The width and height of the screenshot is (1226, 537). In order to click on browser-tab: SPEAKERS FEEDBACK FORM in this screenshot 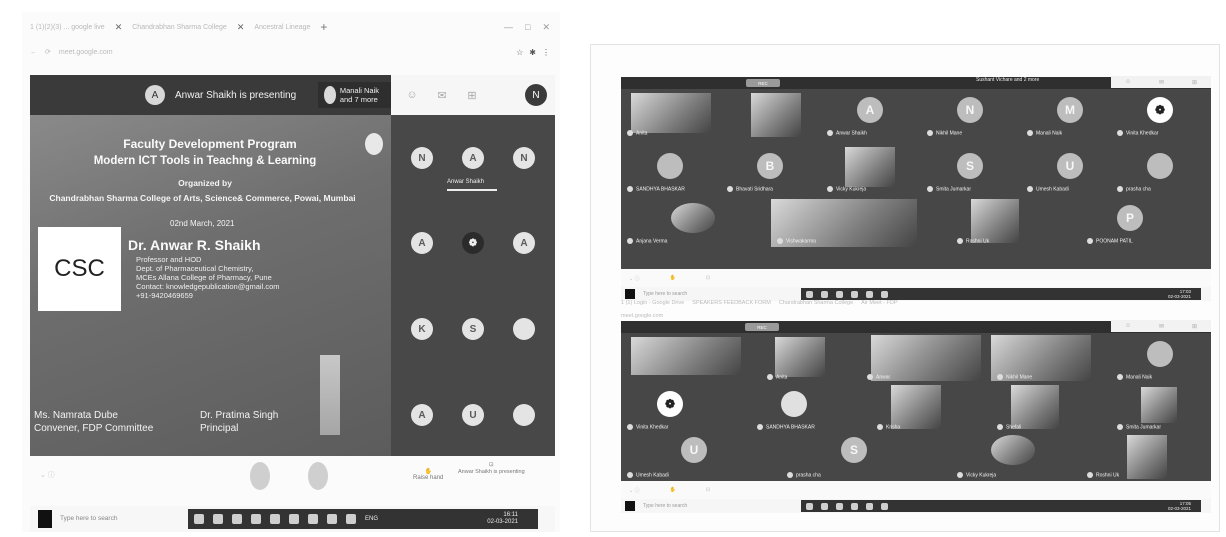, I will do `click(731, 303)`.